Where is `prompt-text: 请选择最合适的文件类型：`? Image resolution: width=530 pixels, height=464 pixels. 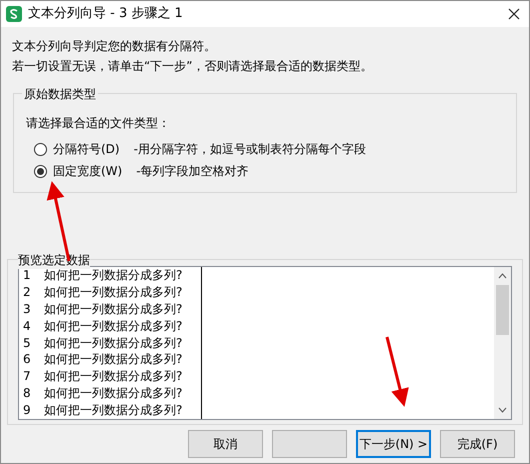 prompt-text: 请选择最合适的文件类型： is located at coordinates (98, 123).